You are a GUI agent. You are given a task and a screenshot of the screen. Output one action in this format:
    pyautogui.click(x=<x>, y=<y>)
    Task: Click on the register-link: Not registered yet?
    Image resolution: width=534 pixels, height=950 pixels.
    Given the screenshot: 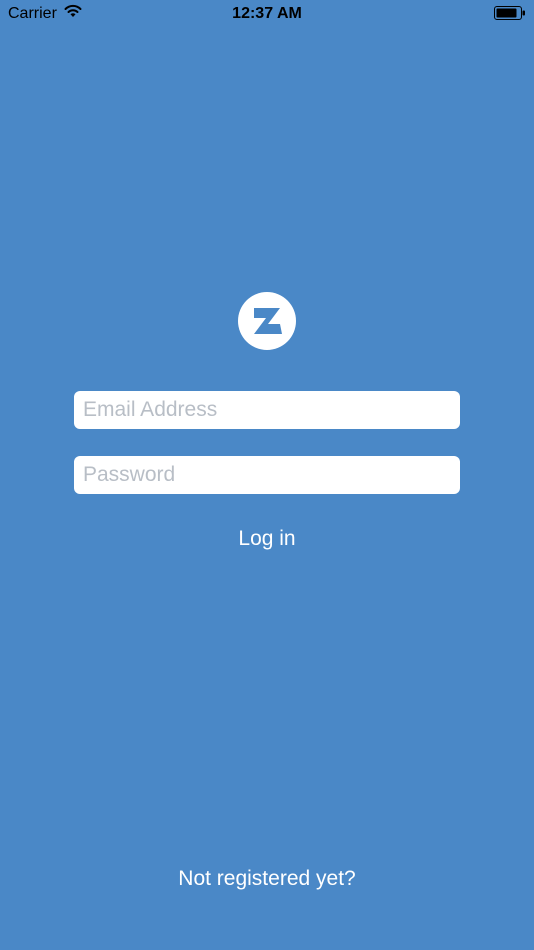 What is the action you would take?
    pyautogui.click(x=267, y=879)
    